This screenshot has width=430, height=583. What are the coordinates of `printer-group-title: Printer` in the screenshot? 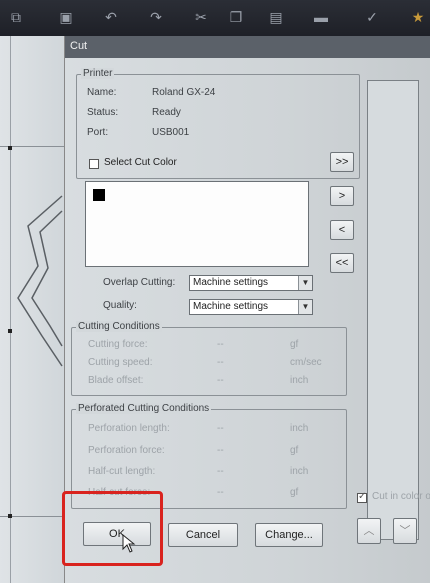 It's located at (98, 73).